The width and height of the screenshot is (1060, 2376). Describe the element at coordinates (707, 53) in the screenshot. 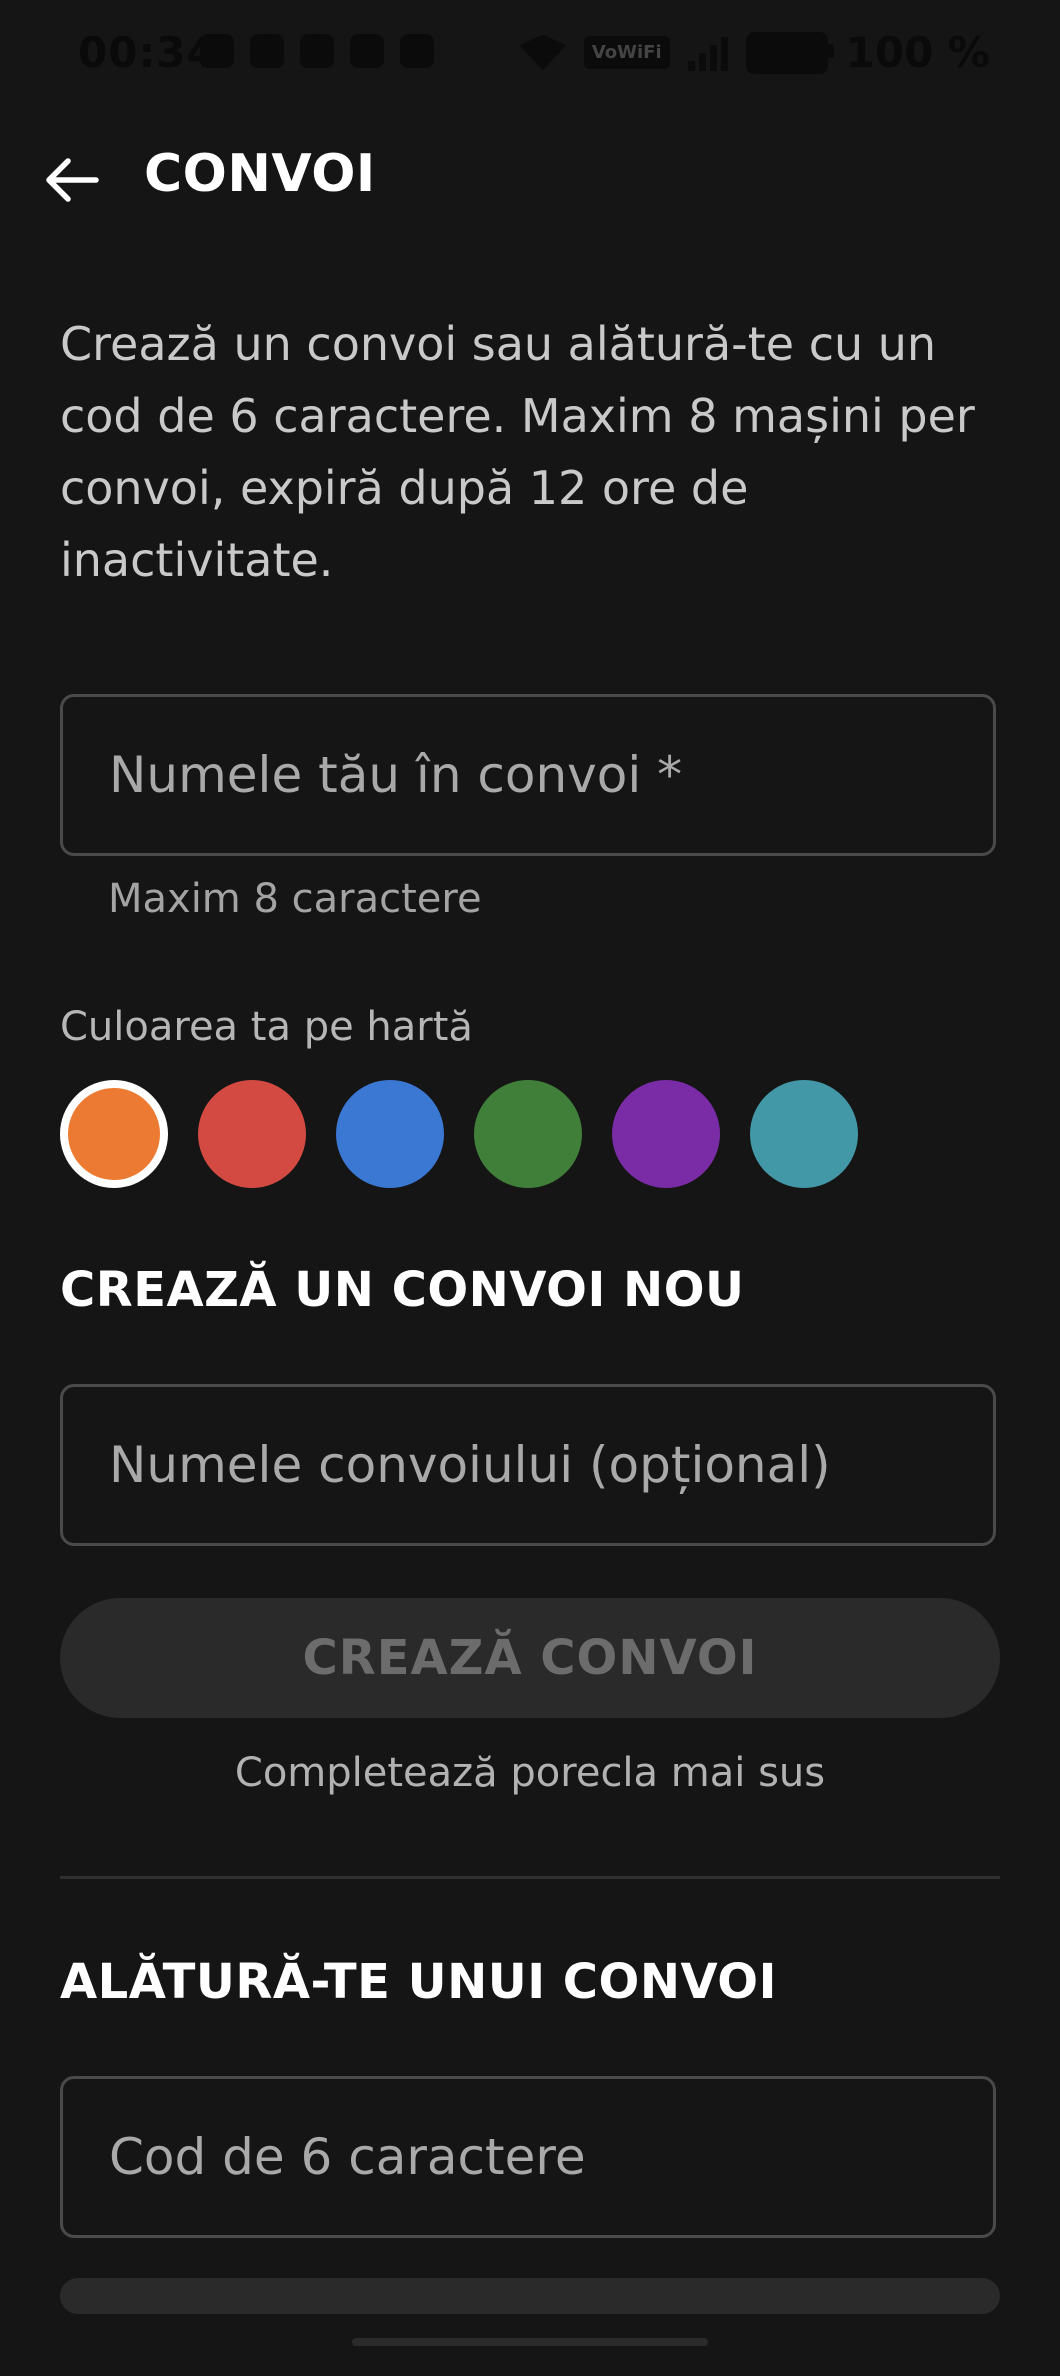

I see `signal-icon` at that location.